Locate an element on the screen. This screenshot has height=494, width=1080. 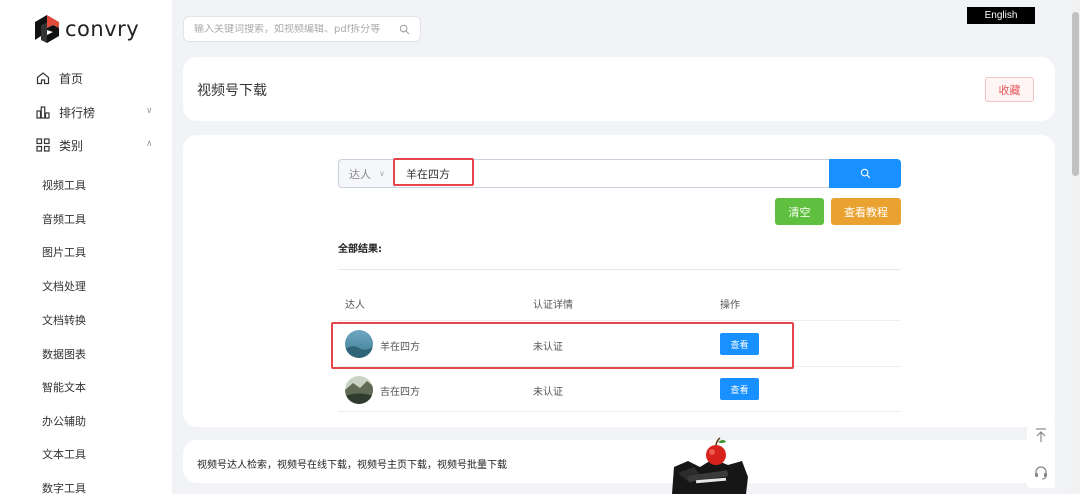
tutorial-button: 查看教程 is located at coordinates (866, 211).